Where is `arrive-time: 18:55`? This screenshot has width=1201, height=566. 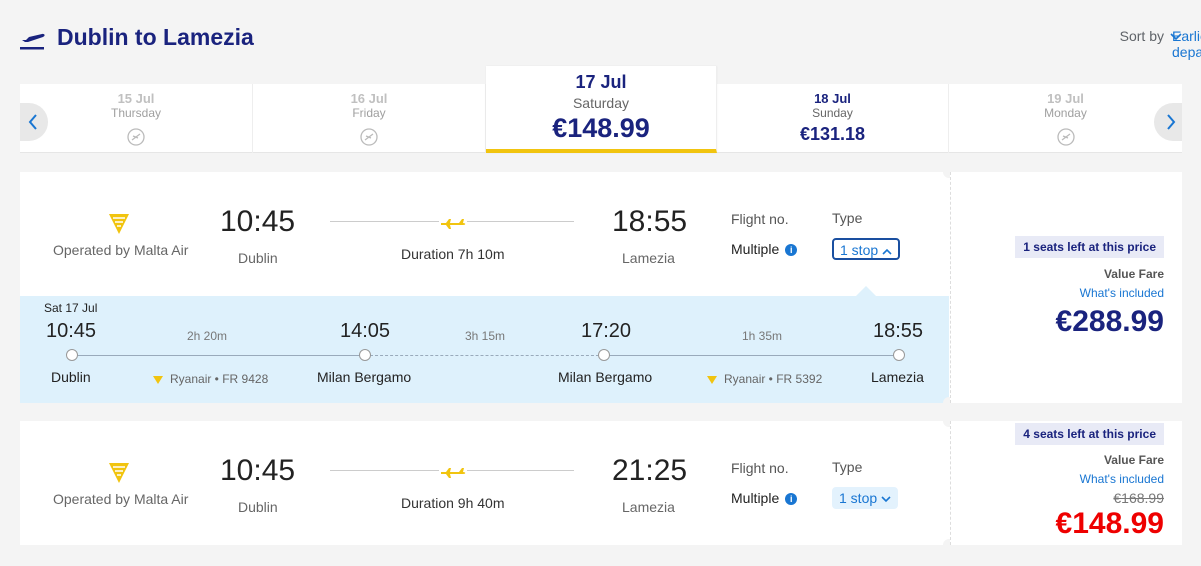 arrive-time: 18:55 is located at coordinates (650, 221).